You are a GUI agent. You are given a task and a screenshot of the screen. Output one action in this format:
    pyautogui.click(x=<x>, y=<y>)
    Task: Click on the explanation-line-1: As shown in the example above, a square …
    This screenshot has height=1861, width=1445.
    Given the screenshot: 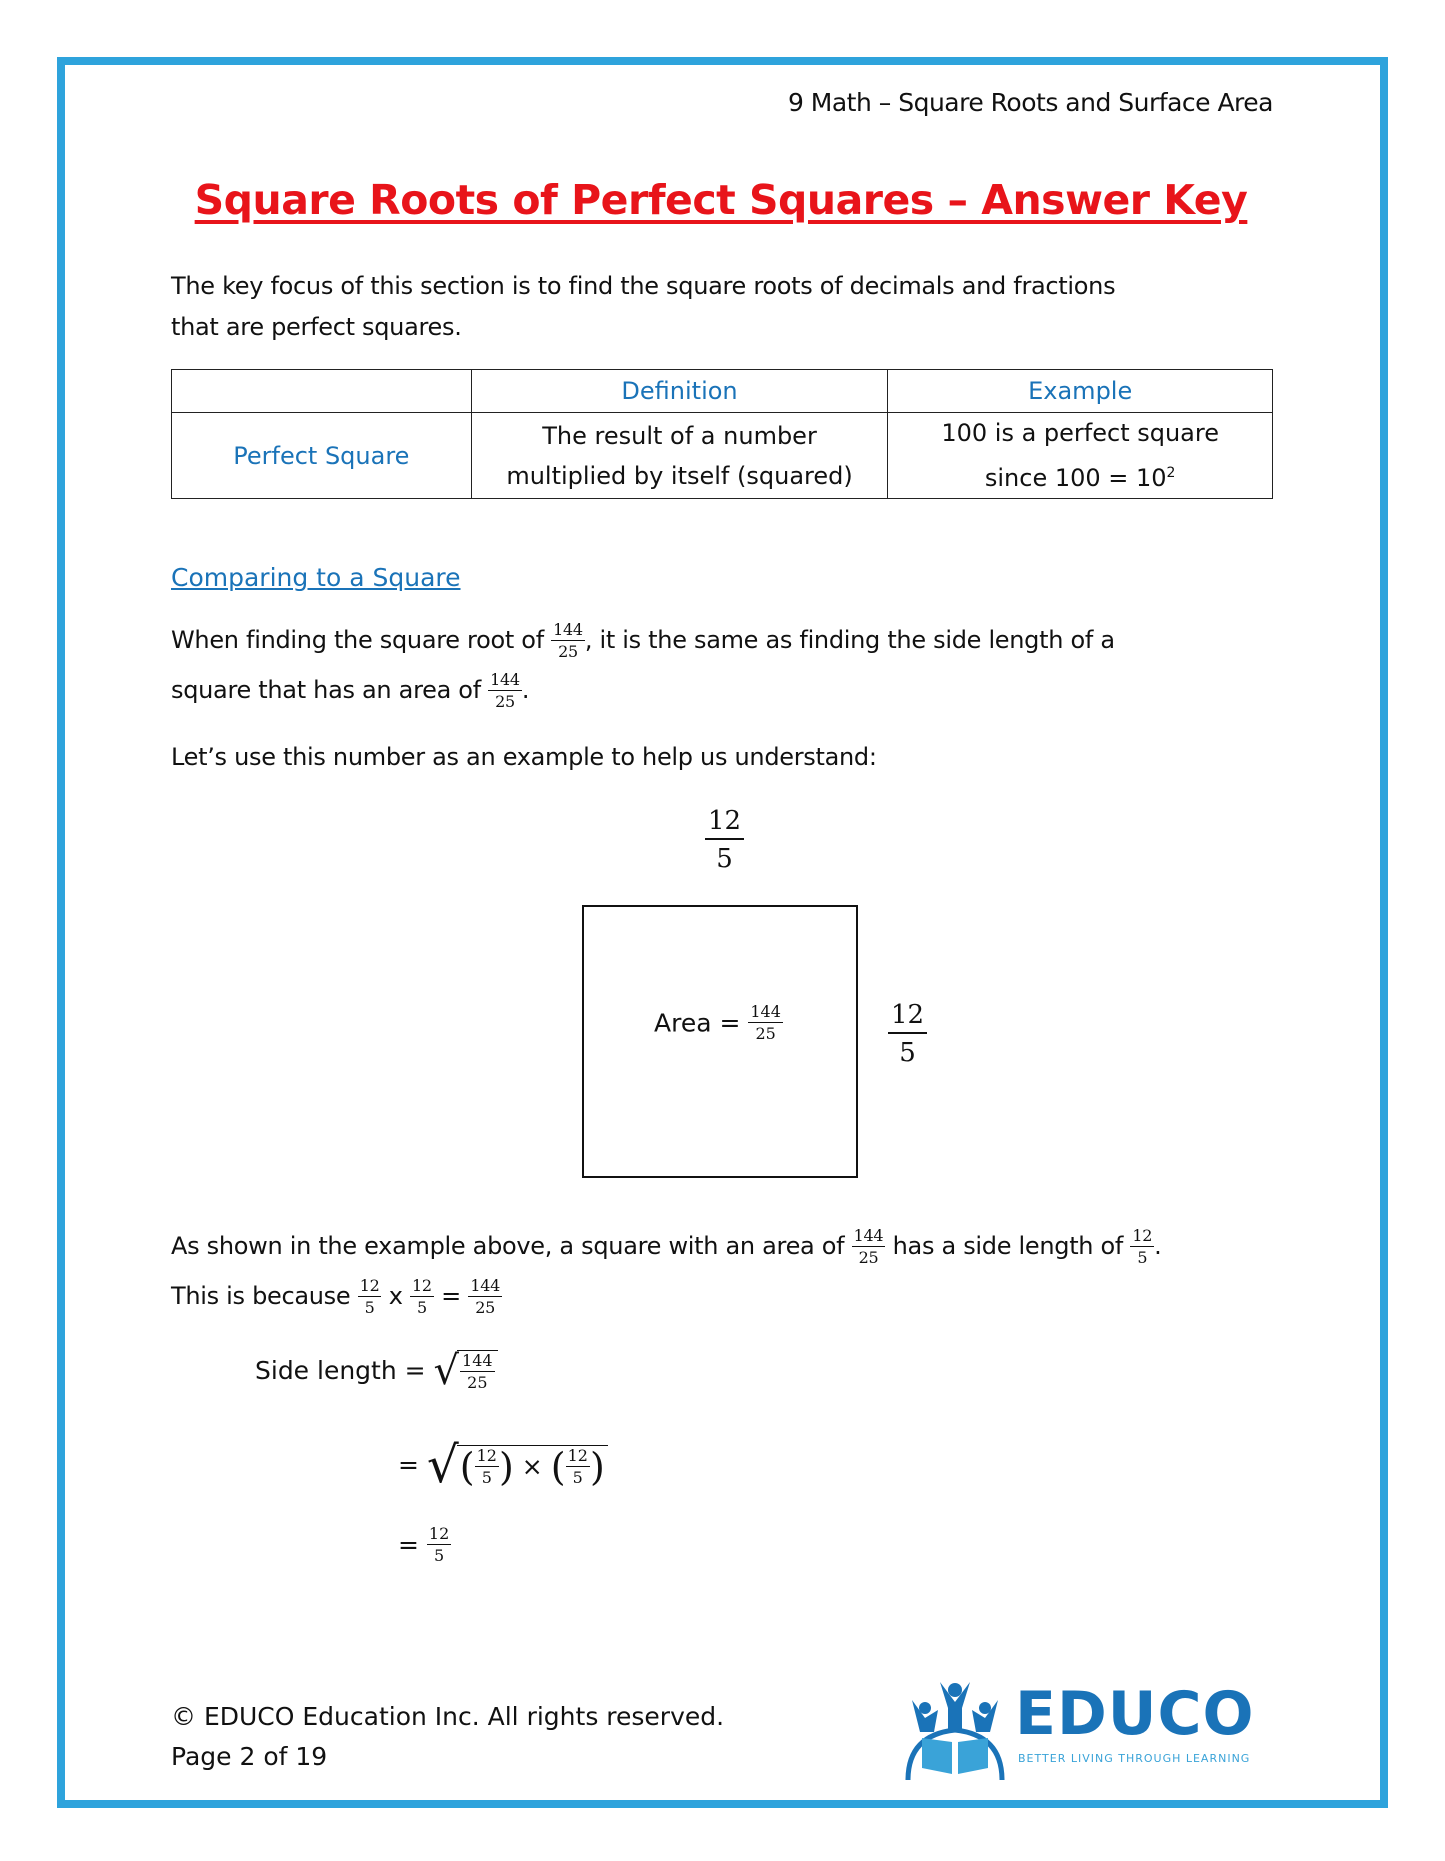 What is the action you would take?
    pyautogui.click(x=666, y=1247)
    